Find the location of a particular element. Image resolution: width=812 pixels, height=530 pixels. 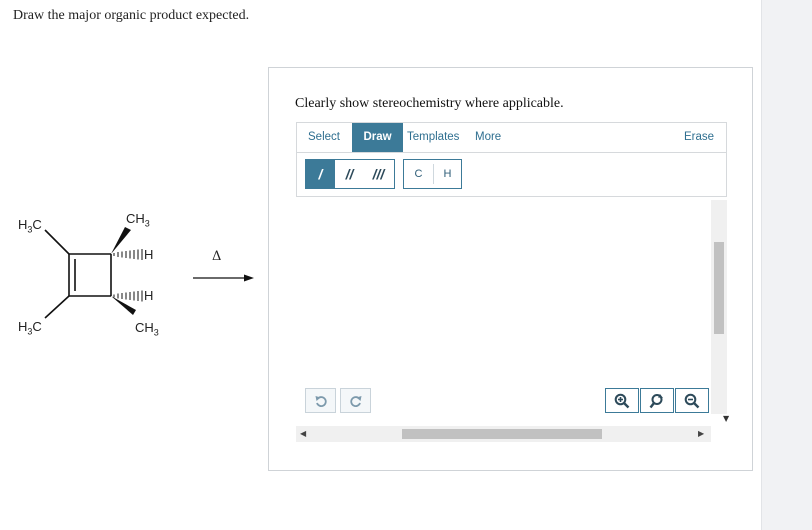

bottom-methyl-label: CH3 is located at coordinates (147, 329).